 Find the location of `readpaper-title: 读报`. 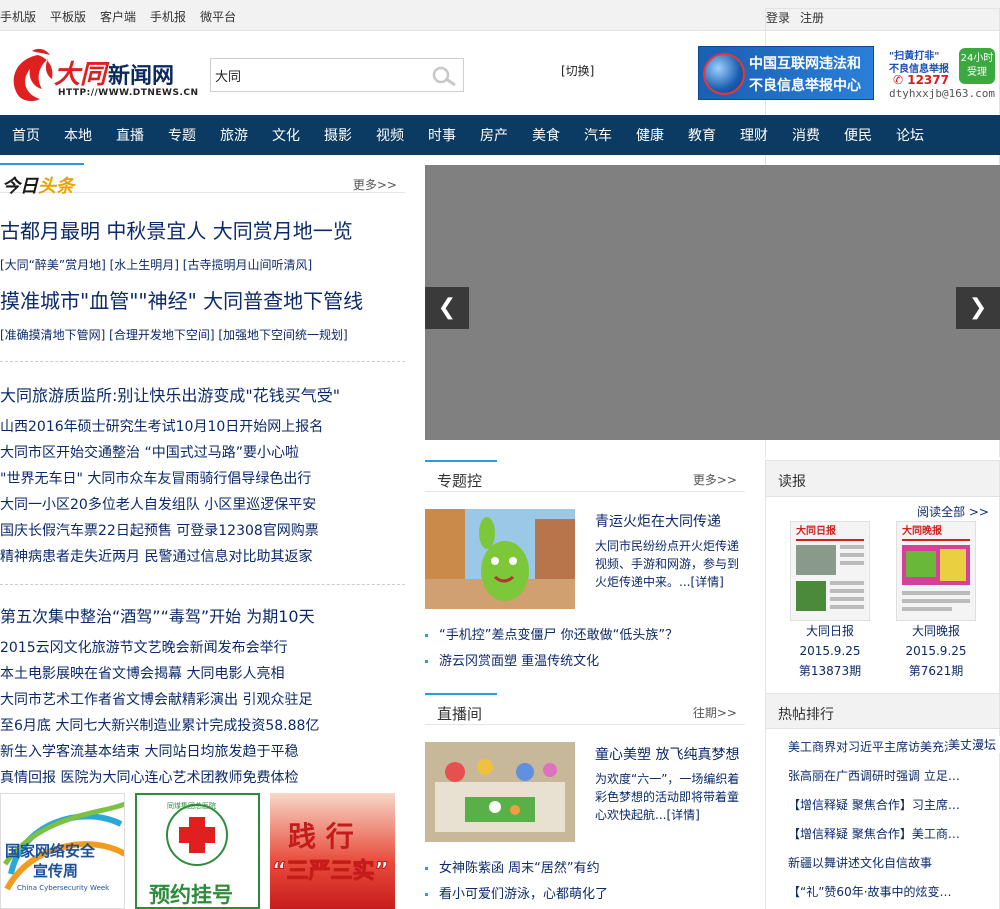

readpaper-title: 读报 is located at coordinates (882, 479).